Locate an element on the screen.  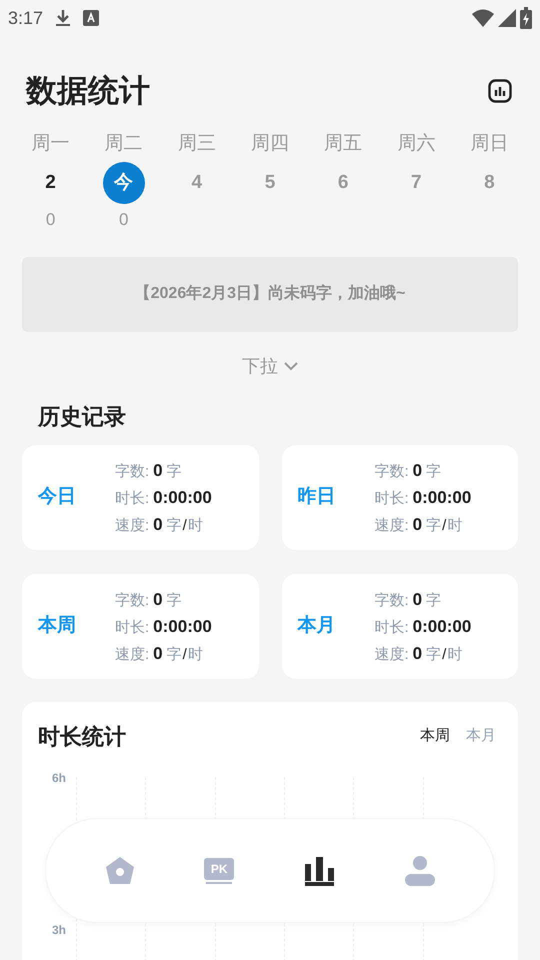
date-button: 今 is located at coordinates (123, 183).